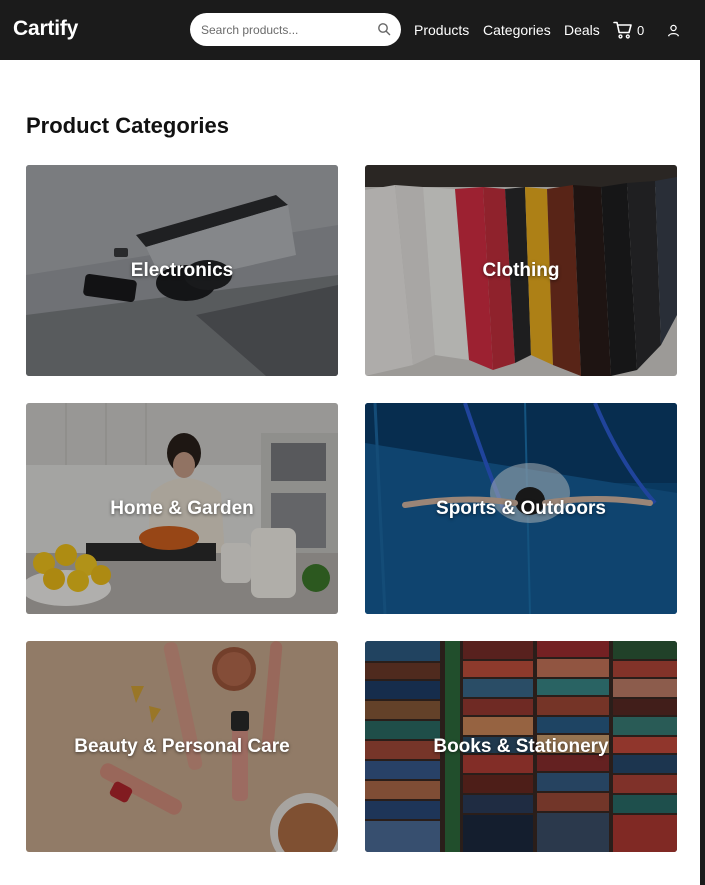  I want to click on category-label: Sports & Outdoors, so click(521, 508).